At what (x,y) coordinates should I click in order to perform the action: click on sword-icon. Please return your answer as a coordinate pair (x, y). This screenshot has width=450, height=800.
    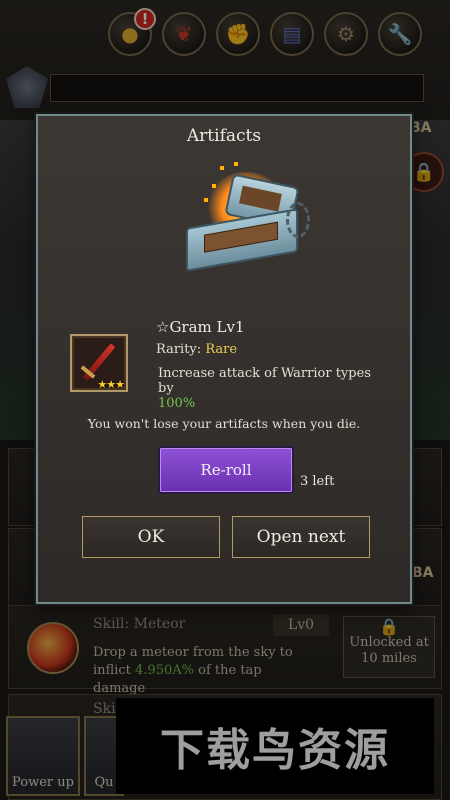
    Looking at the image, I should click on (99, 362).